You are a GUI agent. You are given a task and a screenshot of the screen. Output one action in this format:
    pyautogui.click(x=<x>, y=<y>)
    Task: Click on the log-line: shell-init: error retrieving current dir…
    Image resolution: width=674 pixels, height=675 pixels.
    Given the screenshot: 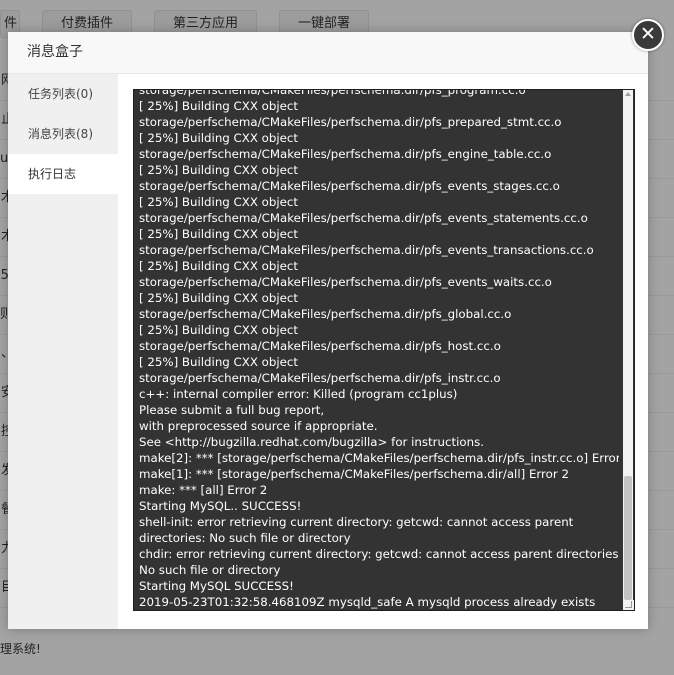 What is the action you would take?
    pyautogui.click(x=356, y=522)
    